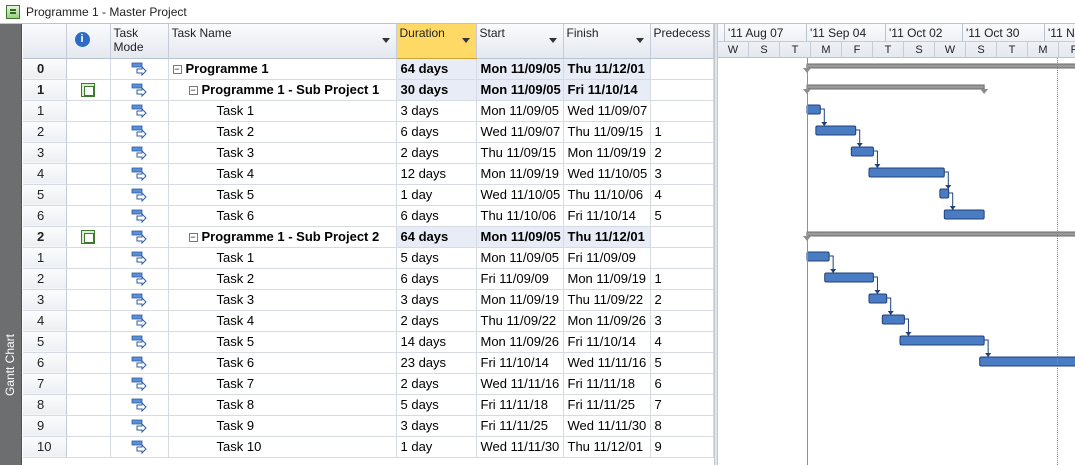 Image resolution: width=1075 pixels, height=465 pixels. Describe the element at coordinates (436, 90) in the screenshot. I see `duration-cell: 30 days` at that location.